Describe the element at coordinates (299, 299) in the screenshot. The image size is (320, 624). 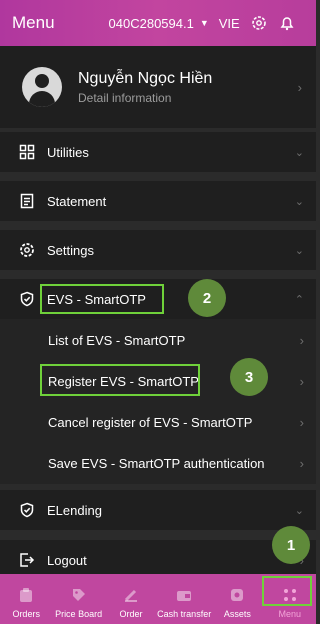
I see `chevron-up-icon: ⌃` at that location.